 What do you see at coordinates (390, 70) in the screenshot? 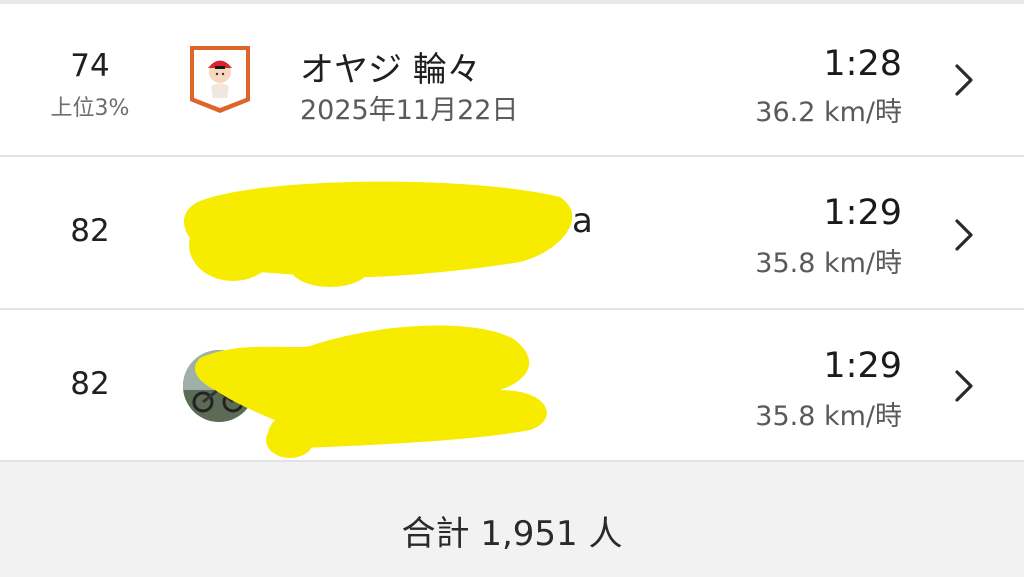
I see `rider-name: オヤジ 輪々` at bounding box center [390, 70].